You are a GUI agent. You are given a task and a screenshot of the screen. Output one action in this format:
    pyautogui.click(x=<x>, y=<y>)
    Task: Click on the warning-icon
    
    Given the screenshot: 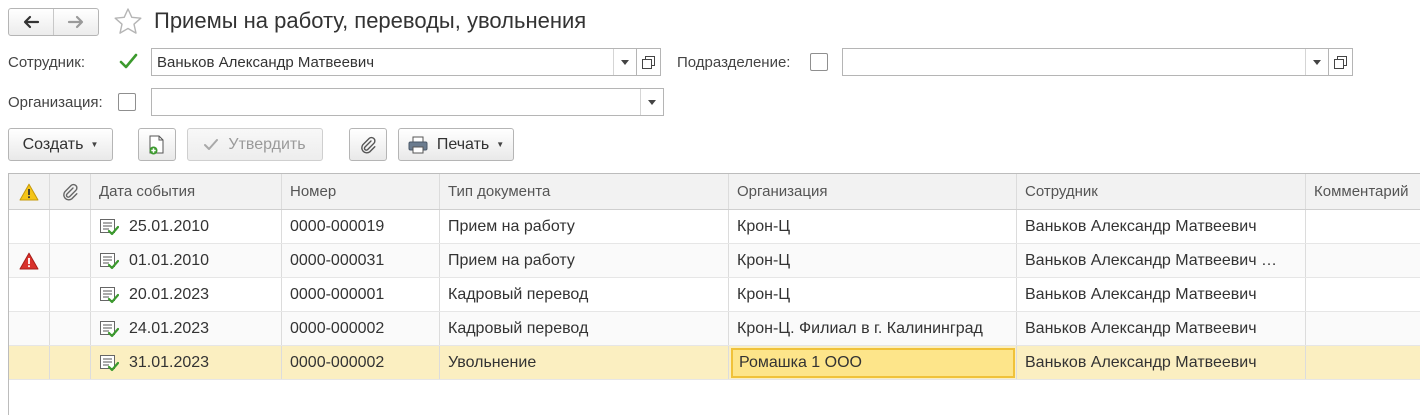 What is the action you would take?
    pyautogui.click(x=29, y=191)
    